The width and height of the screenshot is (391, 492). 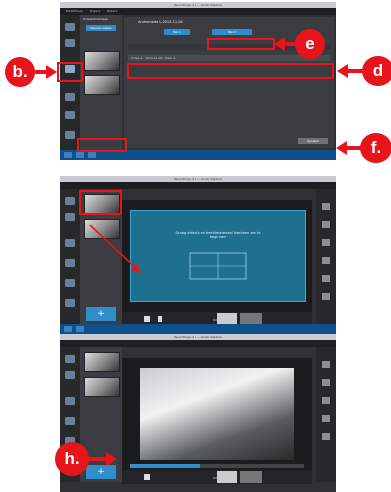 What do you see at coordinates (251, 477) in the screenshot?
I see `camera-preview` at bounding box center [251, 477].